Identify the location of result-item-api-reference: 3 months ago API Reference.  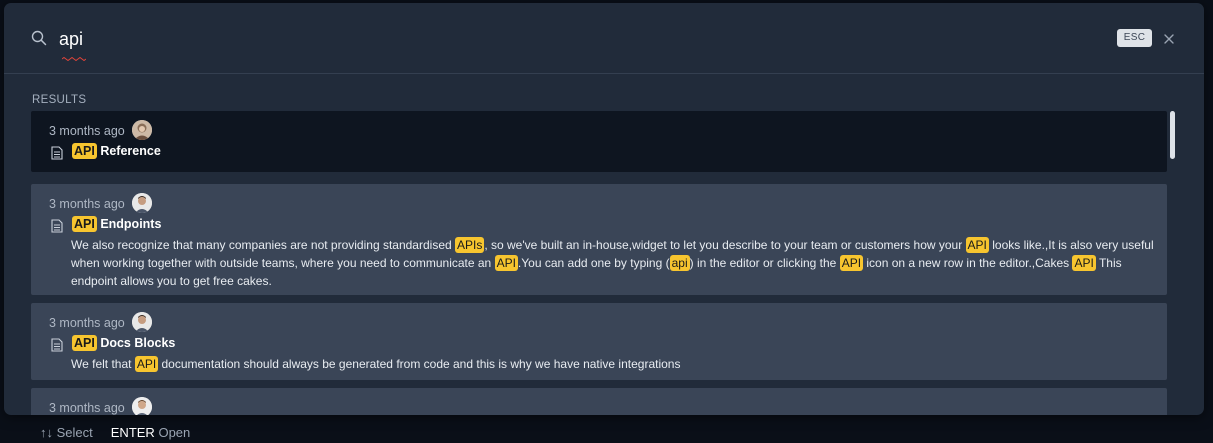
(599, 141).